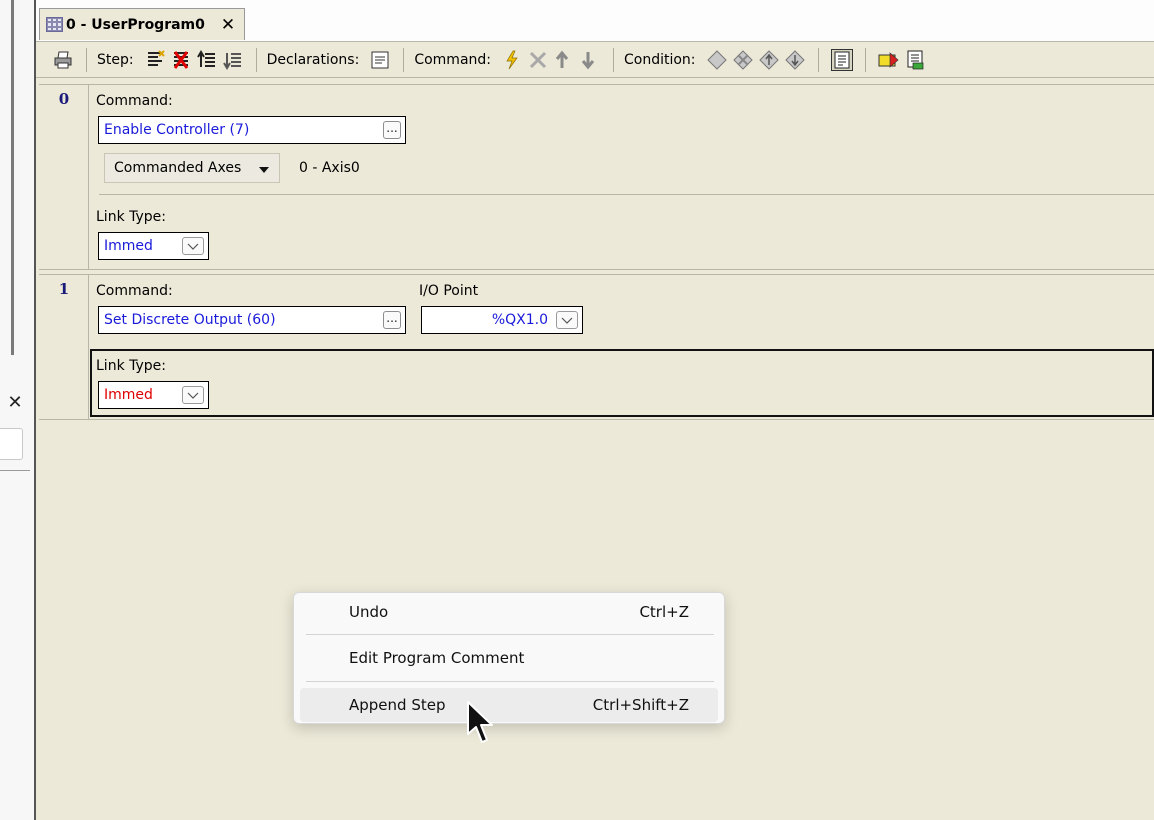 This screenshot has width=1154, height=820. Describe the element at coordinates (595, 20) in the screenshot. I see `tab-strip: 0 - UserProgram0 ✕` at that location.